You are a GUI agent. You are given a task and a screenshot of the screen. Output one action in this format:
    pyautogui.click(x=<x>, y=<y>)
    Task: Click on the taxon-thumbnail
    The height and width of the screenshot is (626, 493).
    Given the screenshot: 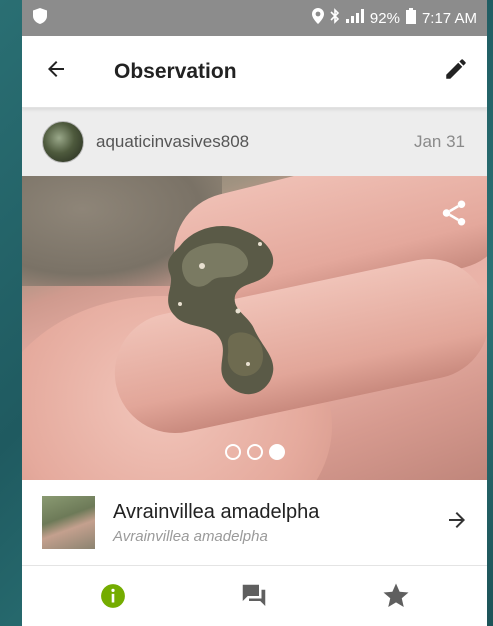 What is the action you would take?
    pyautogui.click(x=68, y=522)
    